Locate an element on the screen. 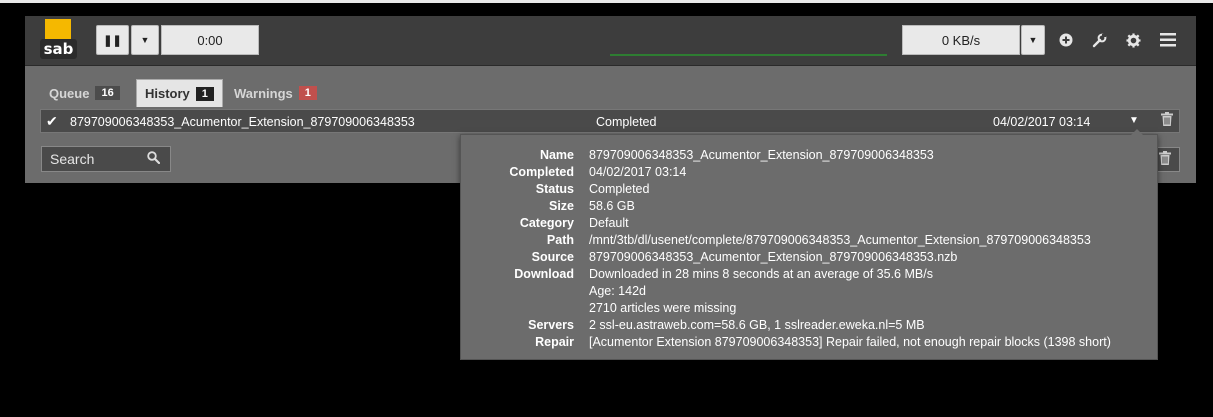 This screenshot has width=1213, height=417. history-item-date: 04/02/2017 03:14 is located at coordinates (1042, 122).